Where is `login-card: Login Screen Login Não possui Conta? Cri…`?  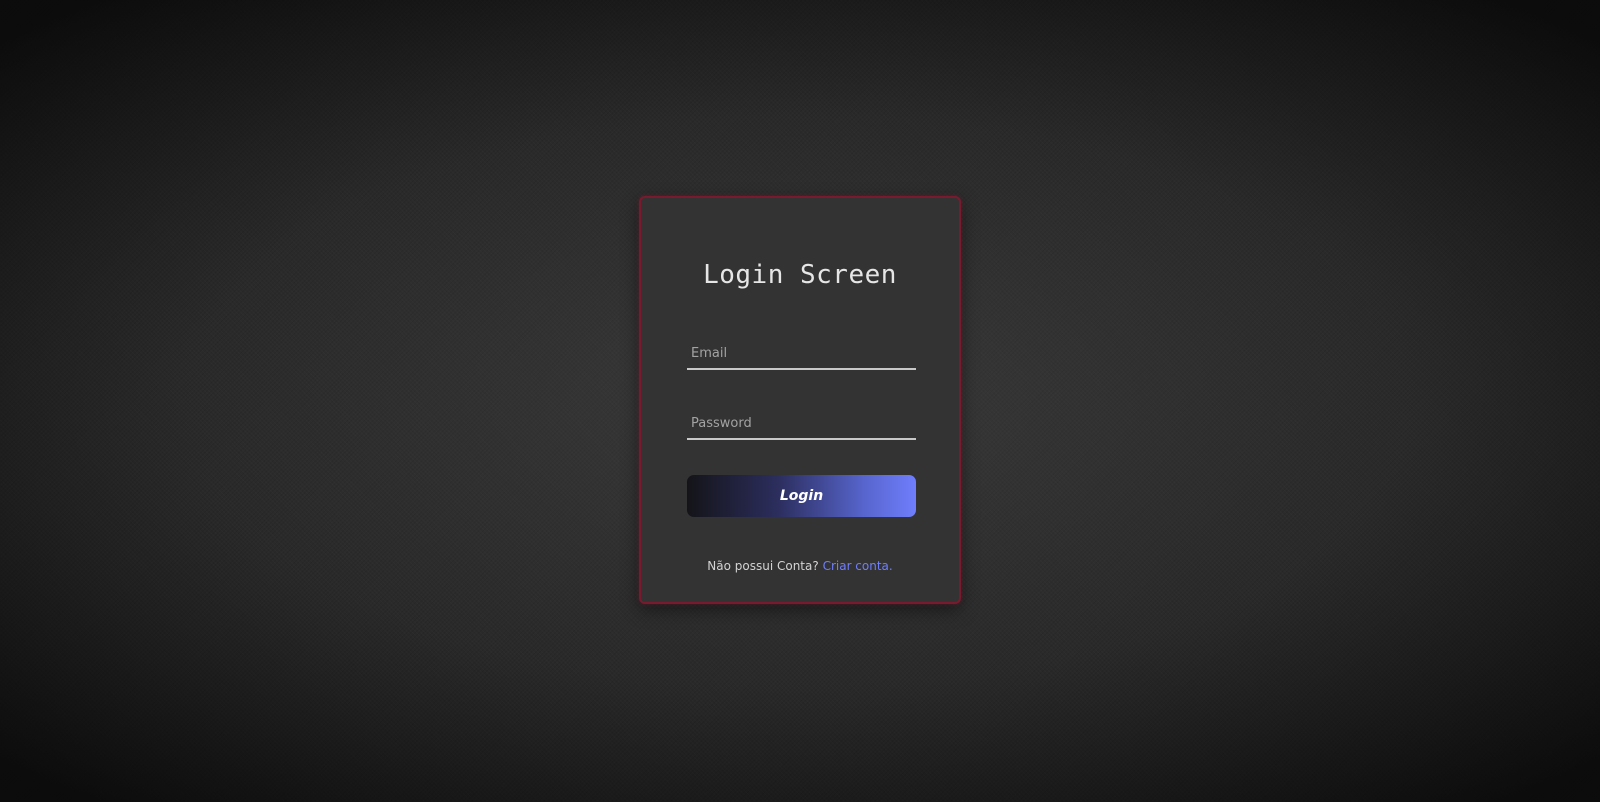
login-card: Login Screen Login Não possui Conta? Cri… is located at coordinates (800, 400).